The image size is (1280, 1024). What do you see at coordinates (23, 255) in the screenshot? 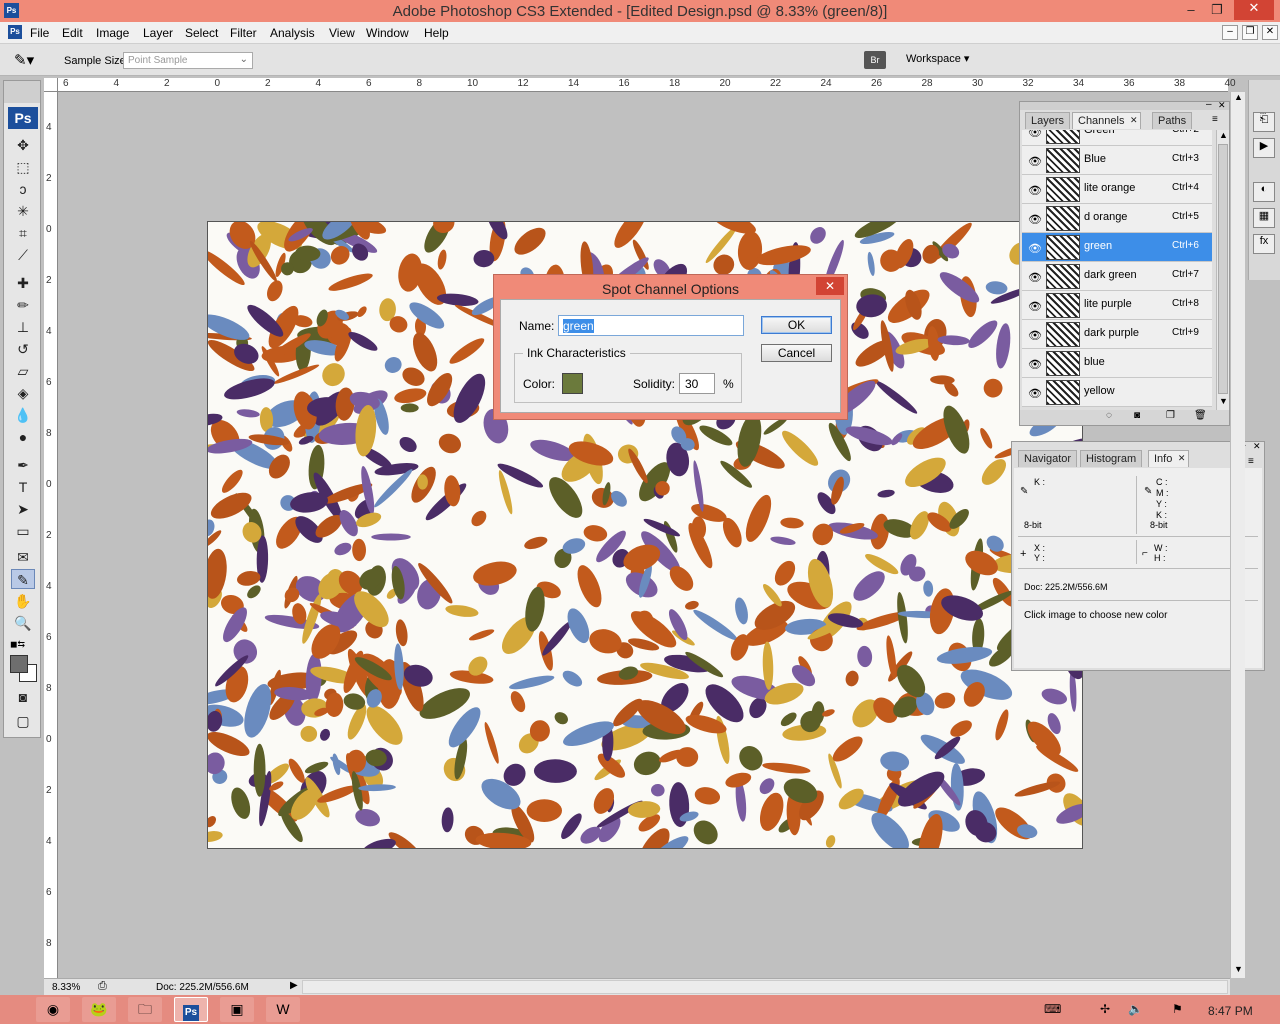
I see `slice-tool-icon: ⟋` at bounding box center [23, 255].